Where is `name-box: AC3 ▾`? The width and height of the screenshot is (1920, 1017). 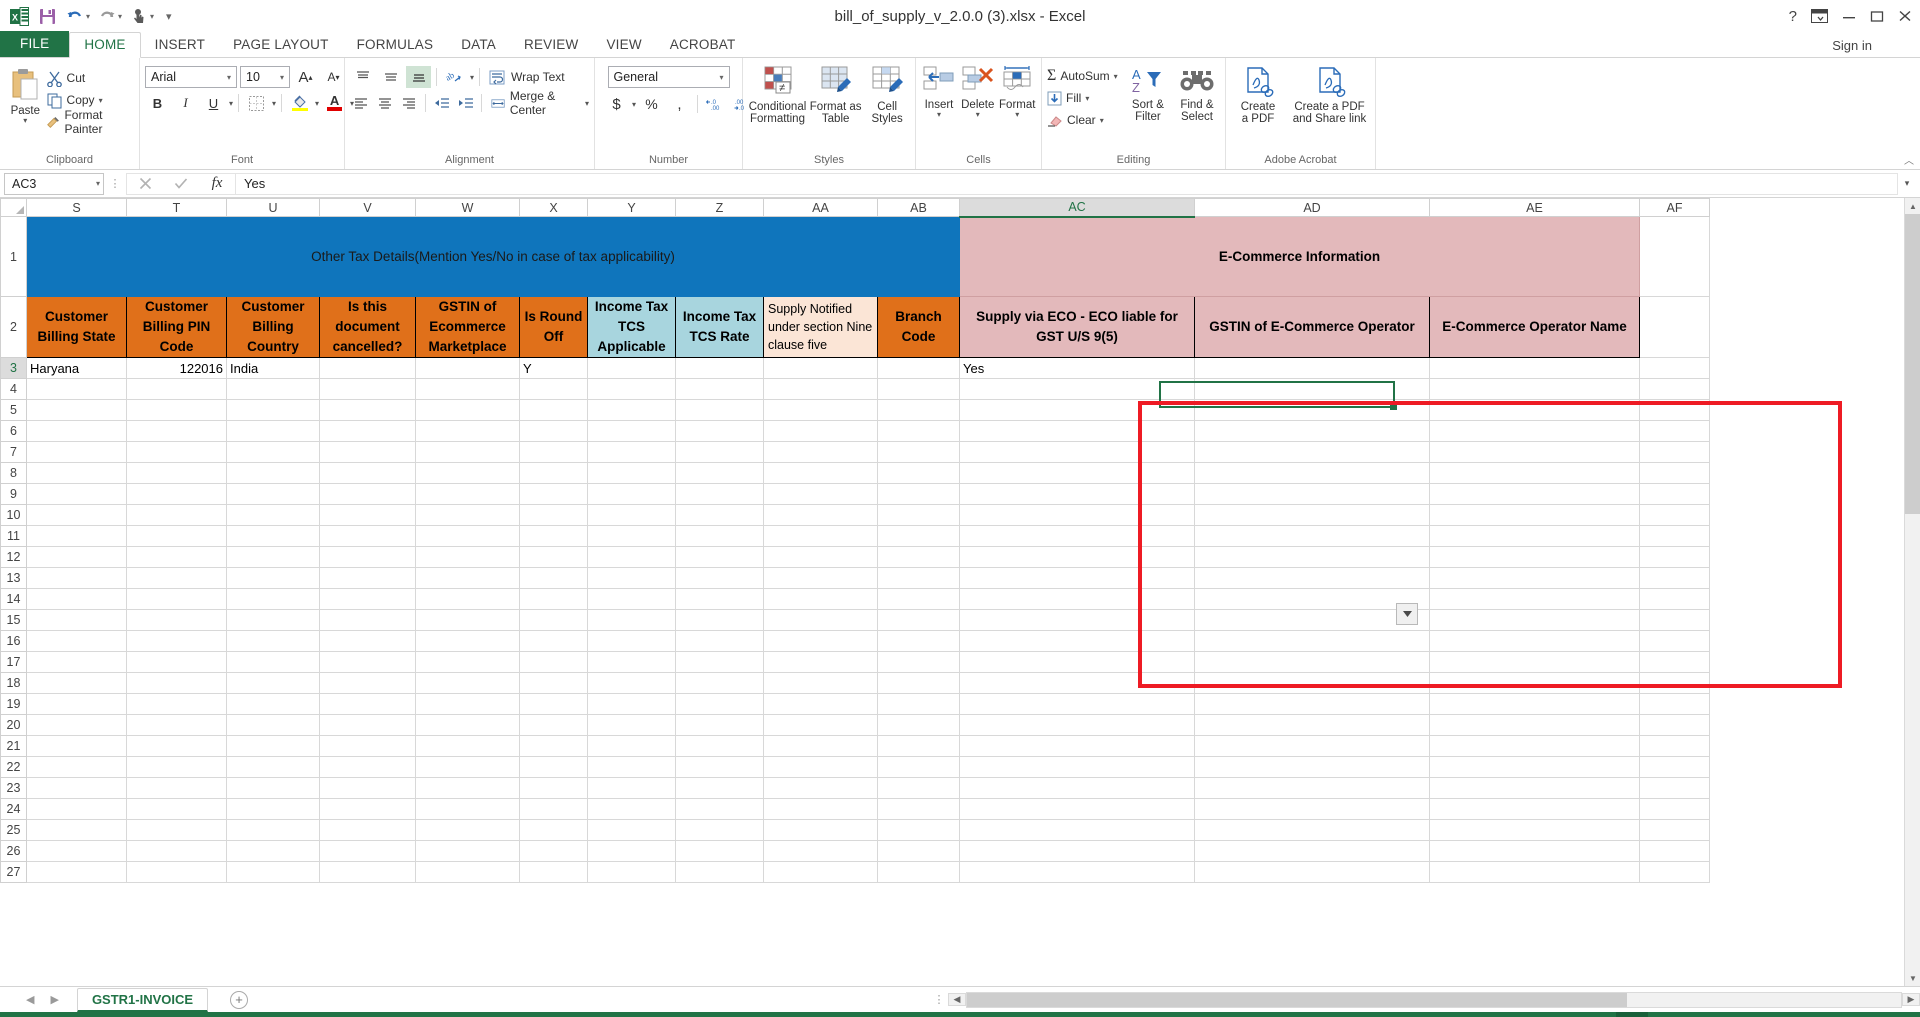 name-box: AC3 ▾ is located at coordinates (54, 183).